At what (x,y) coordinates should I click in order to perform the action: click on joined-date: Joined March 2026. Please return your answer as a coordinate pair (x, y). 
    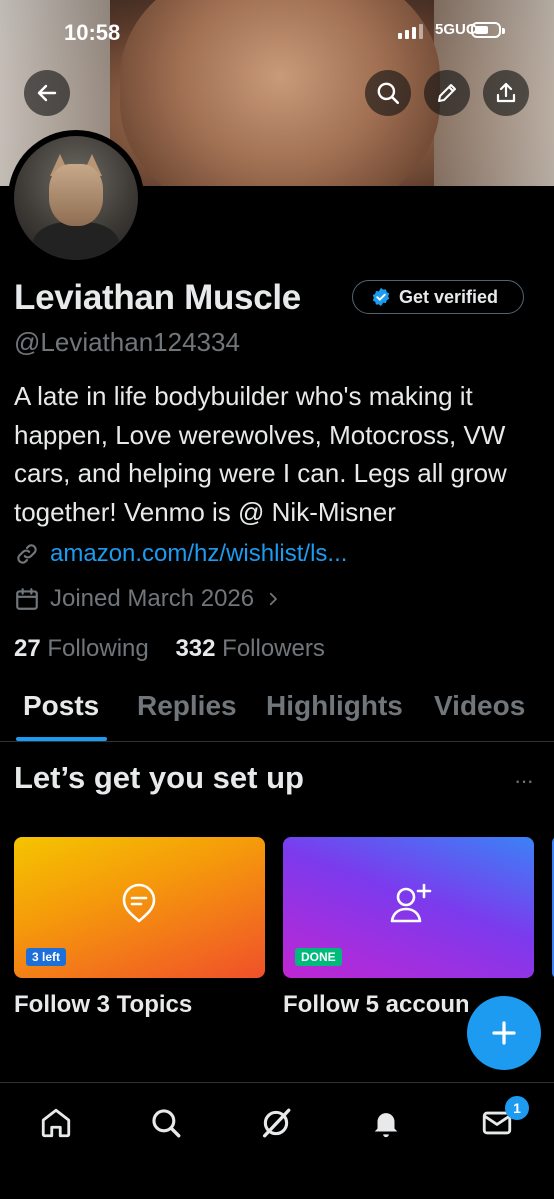
    Looking at the image, I should click on (148, 599).